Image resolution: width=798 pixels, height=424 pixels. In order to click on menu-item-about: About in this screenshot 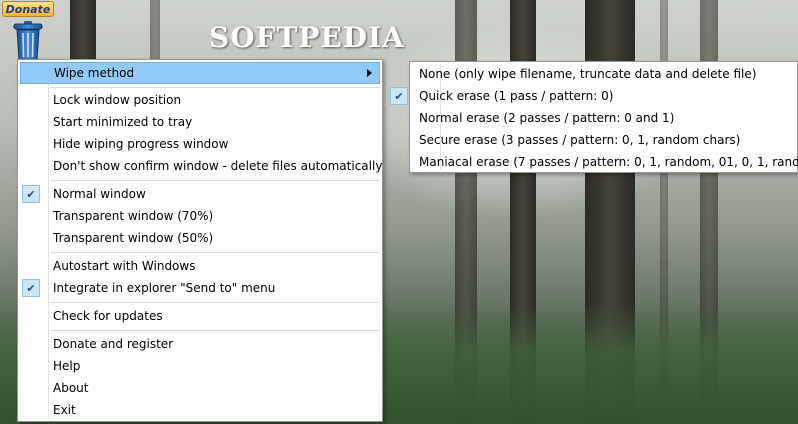, I will do `click(200, 388)`.